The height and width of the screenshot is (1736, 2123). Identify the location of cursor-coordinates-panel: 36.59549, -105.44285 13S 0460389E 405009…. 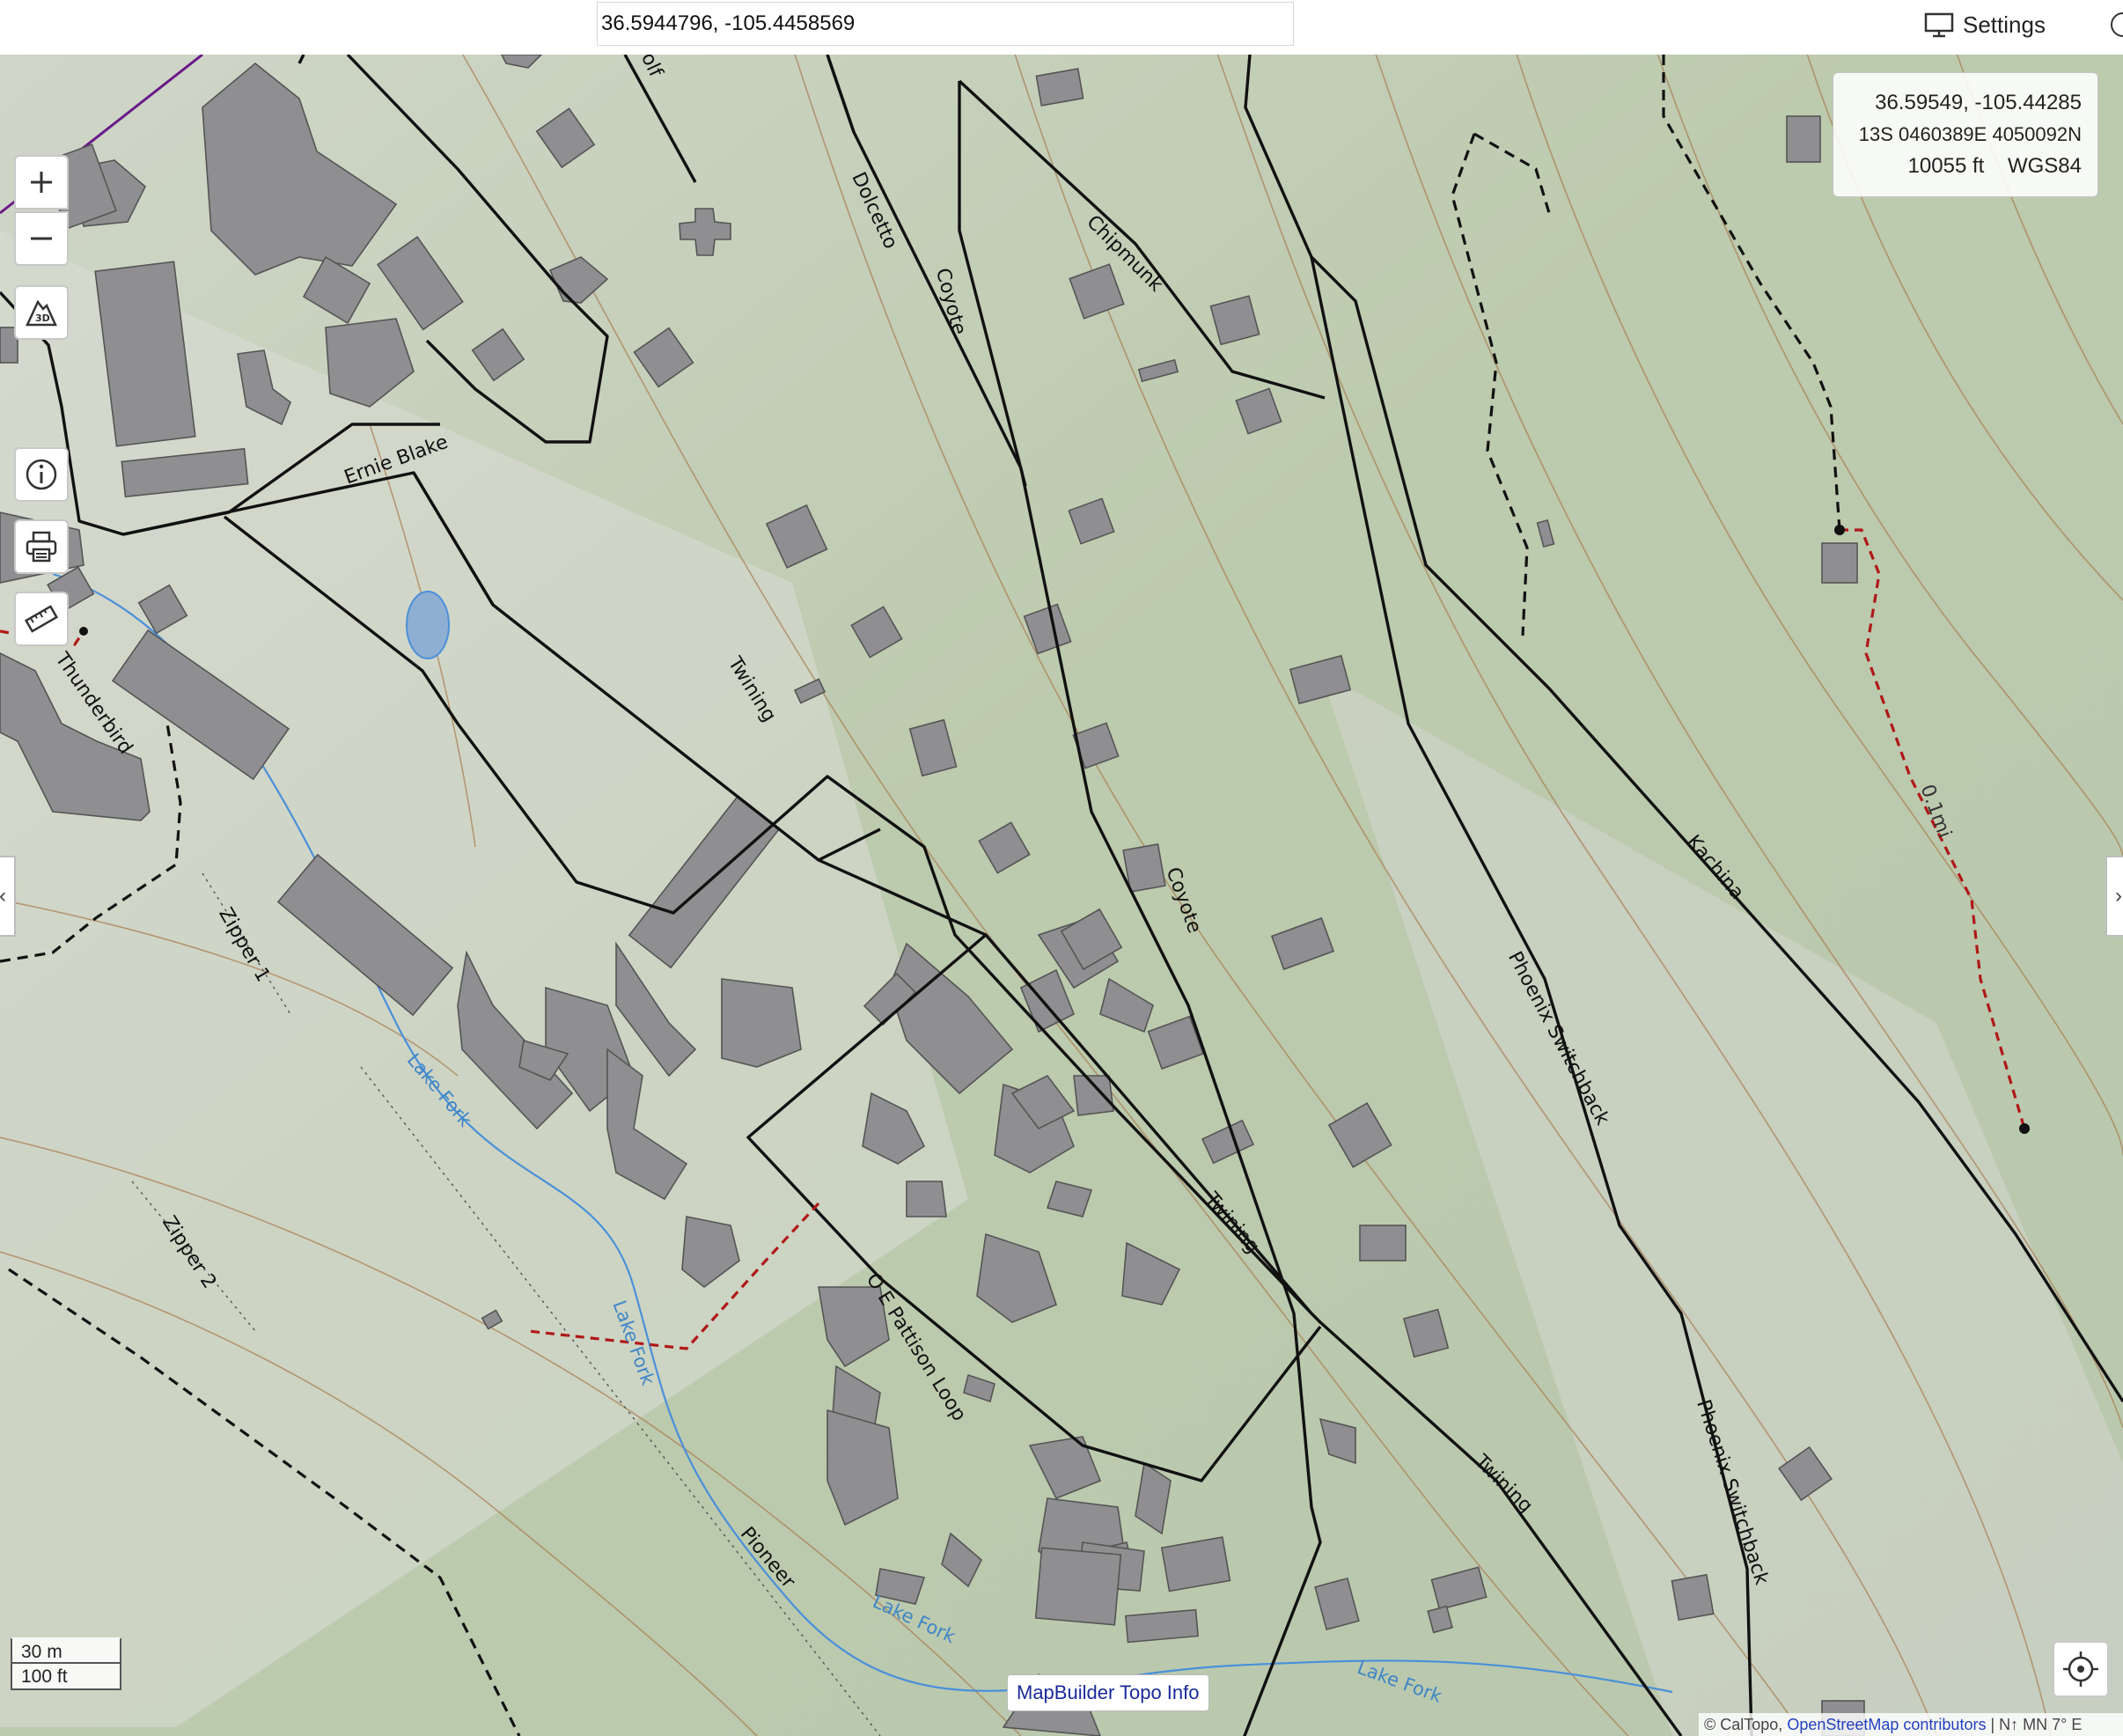
(1965, 134).